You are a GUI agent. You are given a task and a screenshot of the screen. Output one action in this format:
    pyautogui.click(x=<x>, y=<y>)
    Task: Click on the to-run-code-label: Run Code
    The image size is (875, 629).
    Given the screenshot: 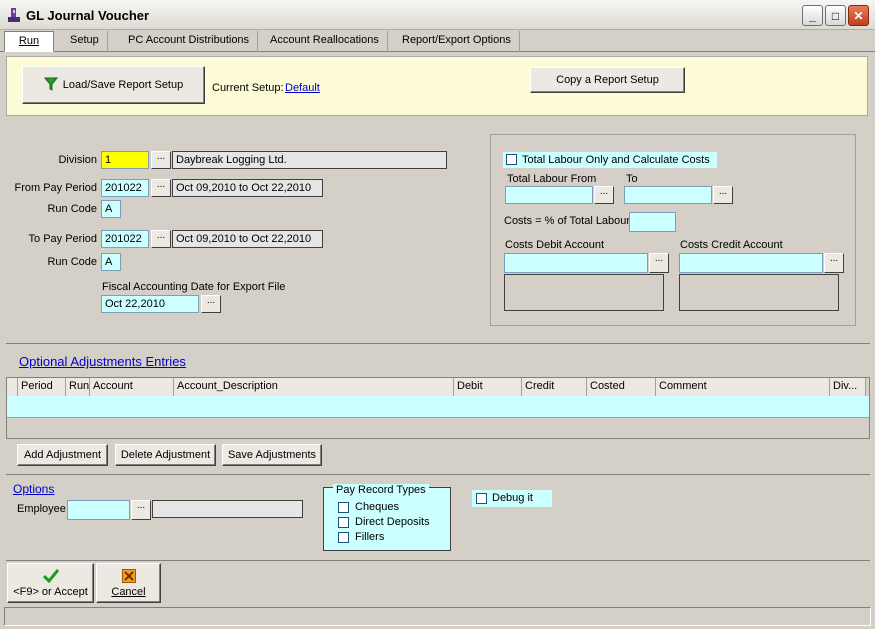 What is the action you would take?
    pyautogui.click(x=72, y=262)
    